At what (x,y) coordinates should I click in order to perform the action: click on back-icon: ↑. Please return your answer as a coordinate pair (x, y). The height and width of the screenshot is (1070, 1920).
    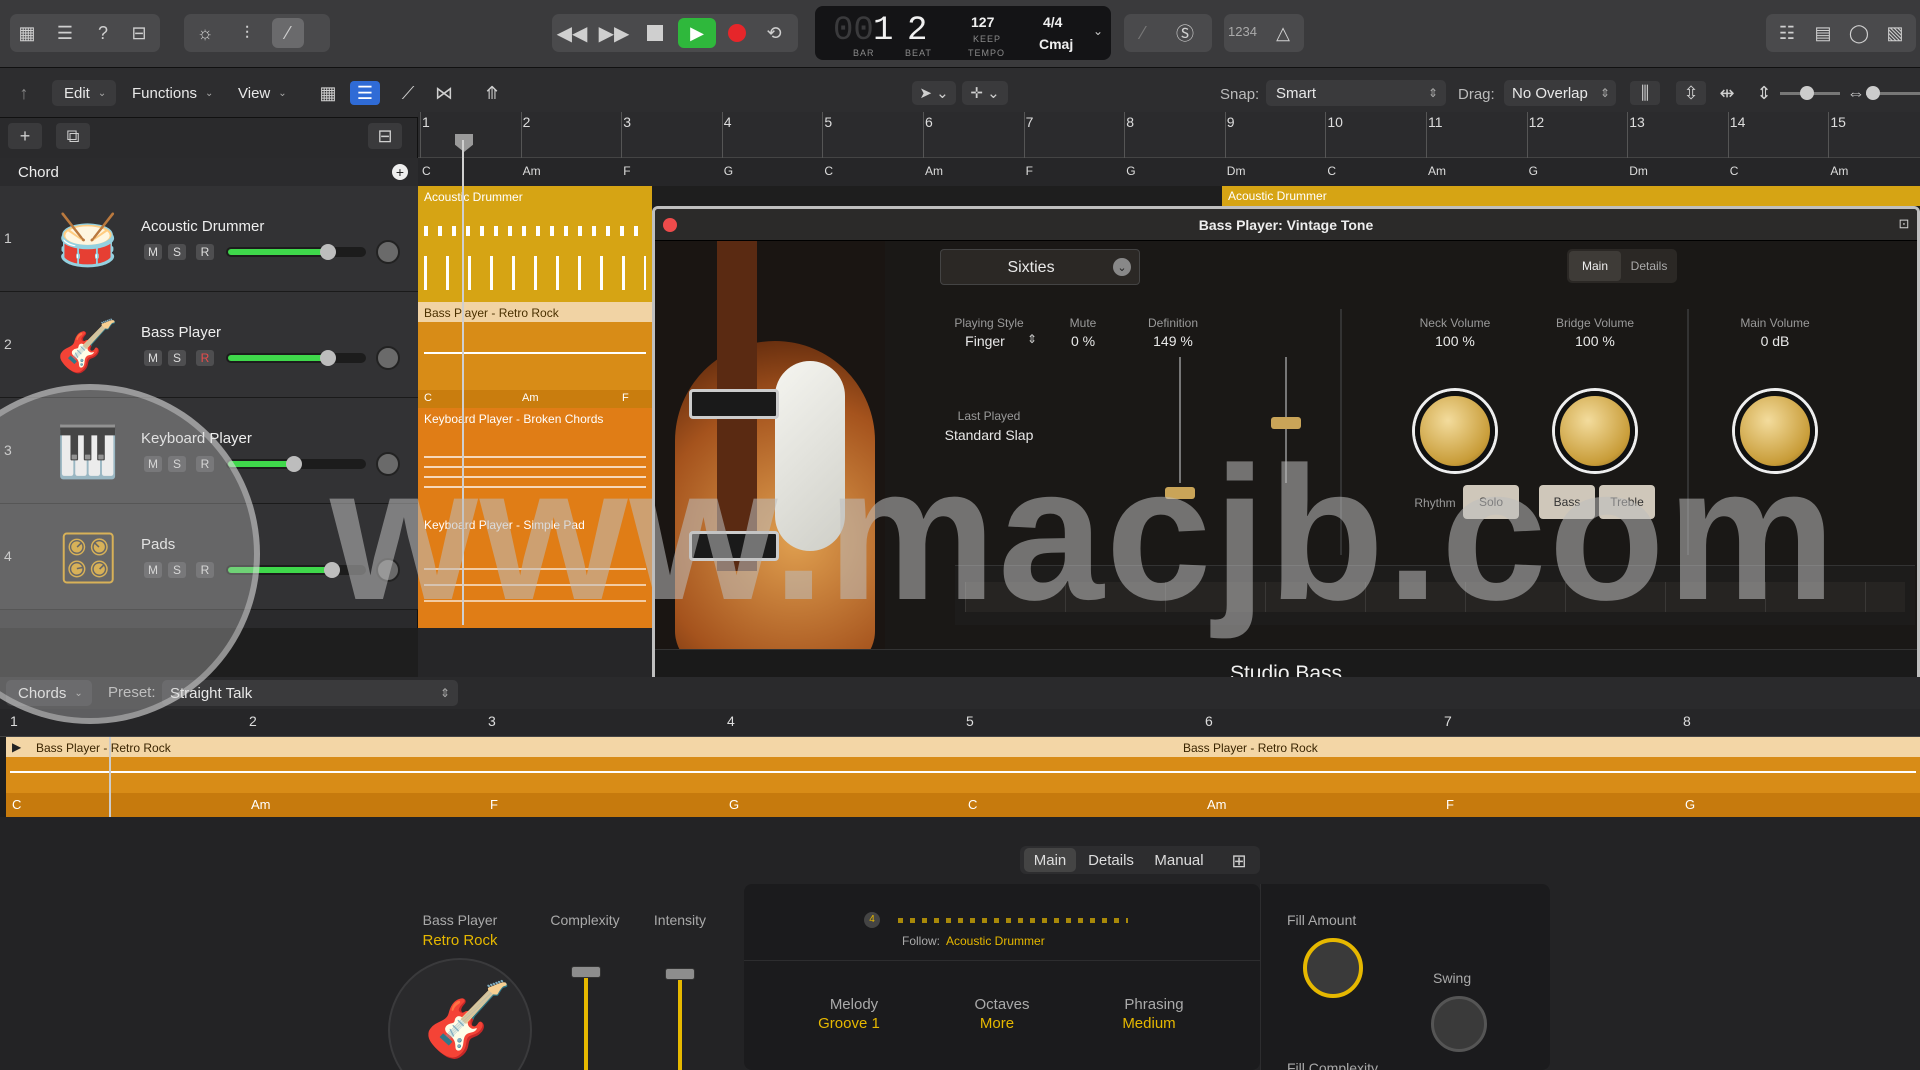
    Looking at the image, I should click on (24, 93).